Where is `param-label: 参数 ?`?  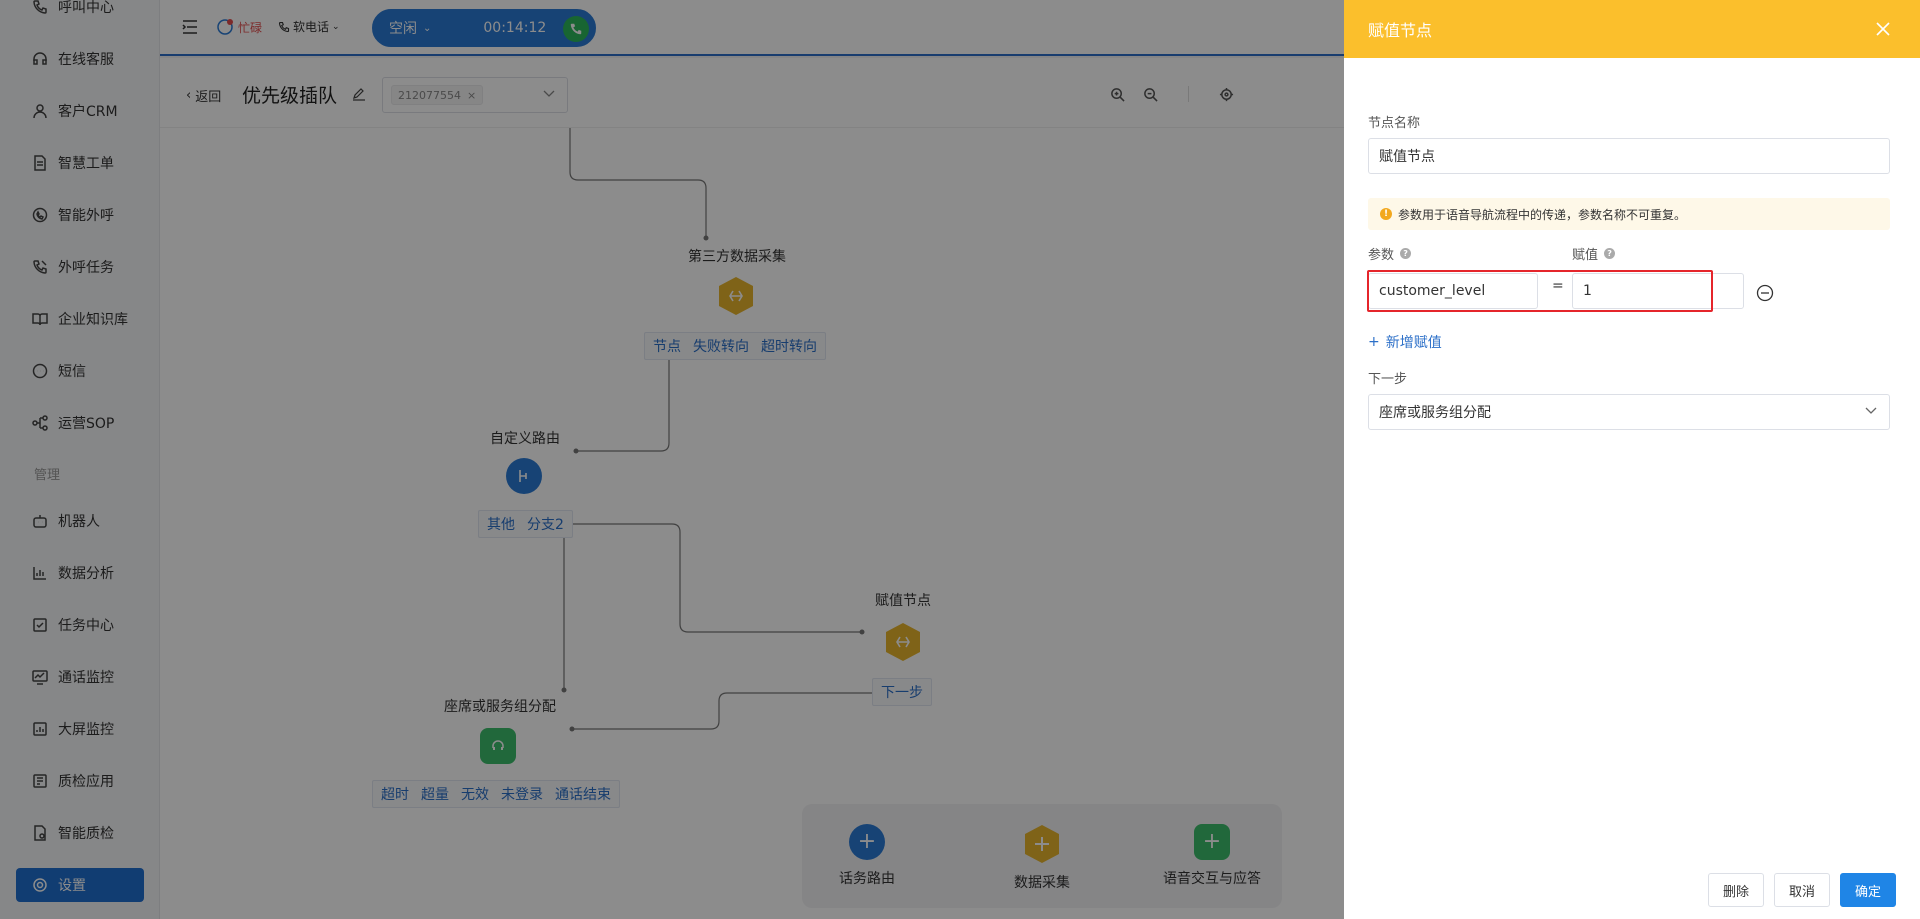
param-label: 参数 ? is located at coordinates (1390, 253).